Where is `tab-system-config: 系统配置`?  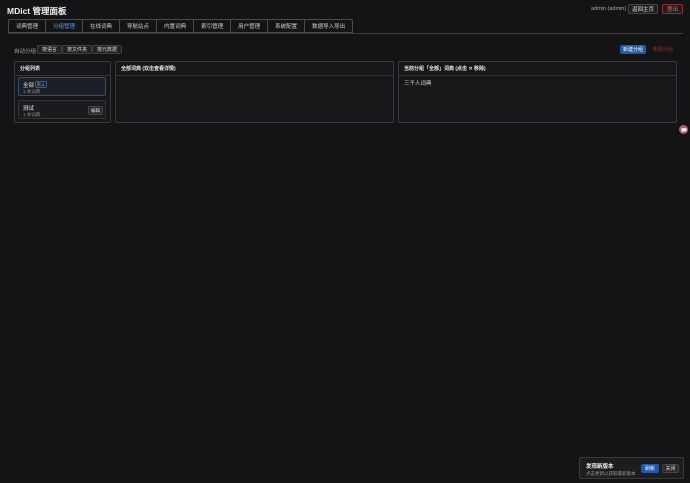 tab-system-config: 系统配置 is located at coordinates (287, 26).